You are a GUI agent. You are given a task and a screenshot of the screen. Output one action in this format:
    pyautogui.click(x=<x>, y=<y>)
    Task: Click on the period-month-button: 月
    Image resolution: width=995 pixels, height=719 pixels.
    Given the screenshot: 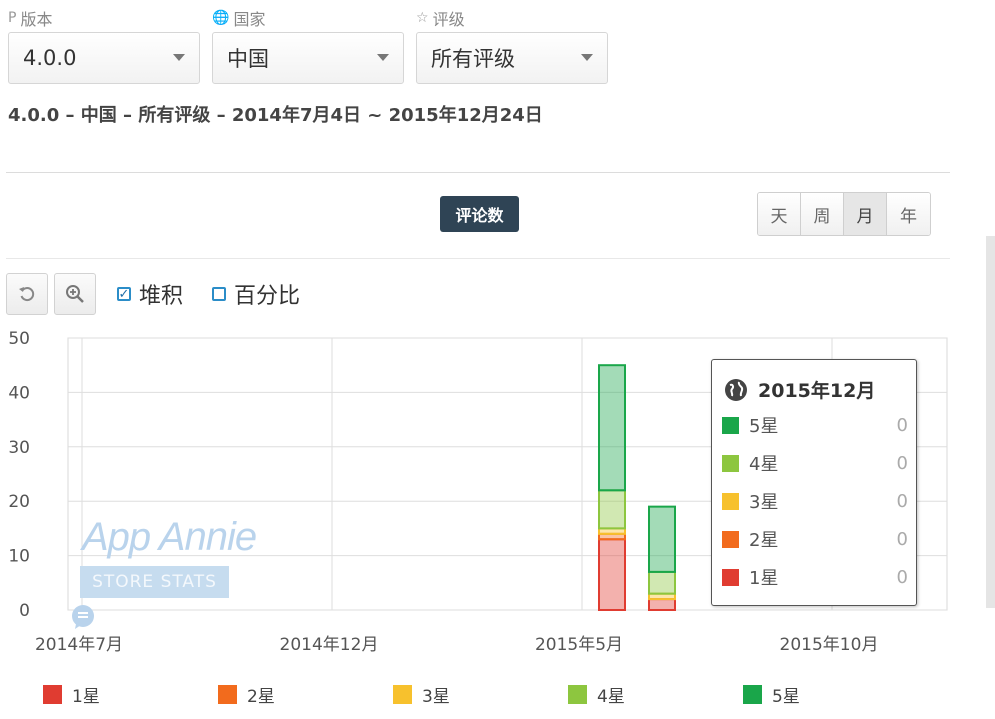 What is the action you would take?
    pyautogui.click(x=865, y=214)
    